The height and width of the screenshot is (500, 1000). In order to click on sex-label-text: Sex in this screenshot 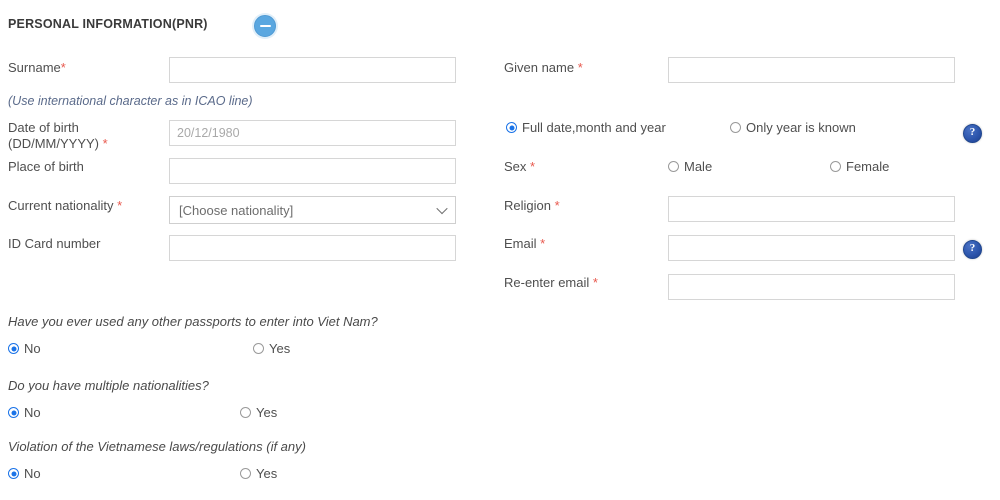, I will do `click(515, 166)`.